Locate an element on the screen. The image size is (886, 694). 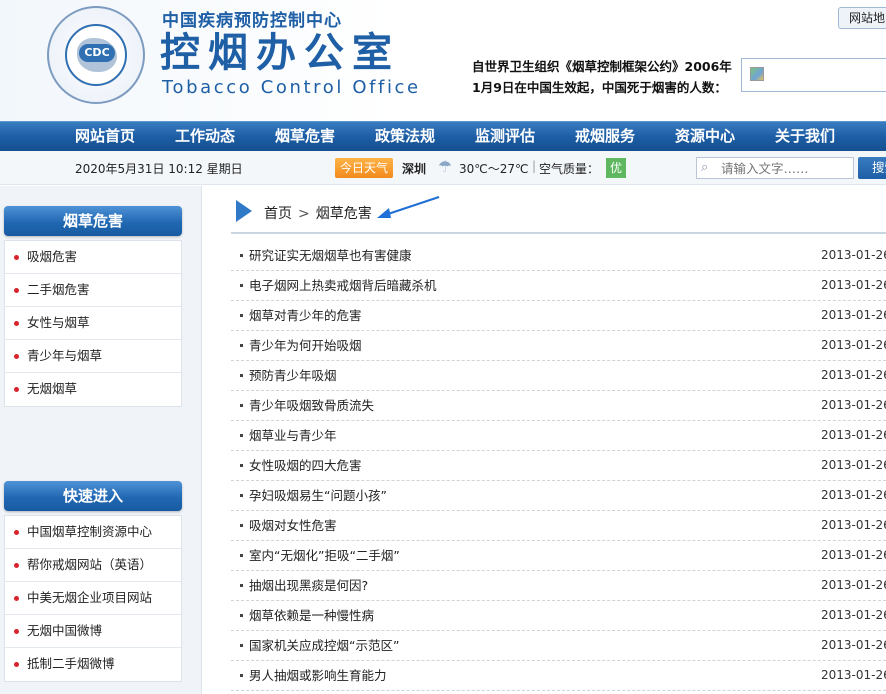
article-title-link: 青少年吸烟致骨质流失 is located at coordinates (311, 405).